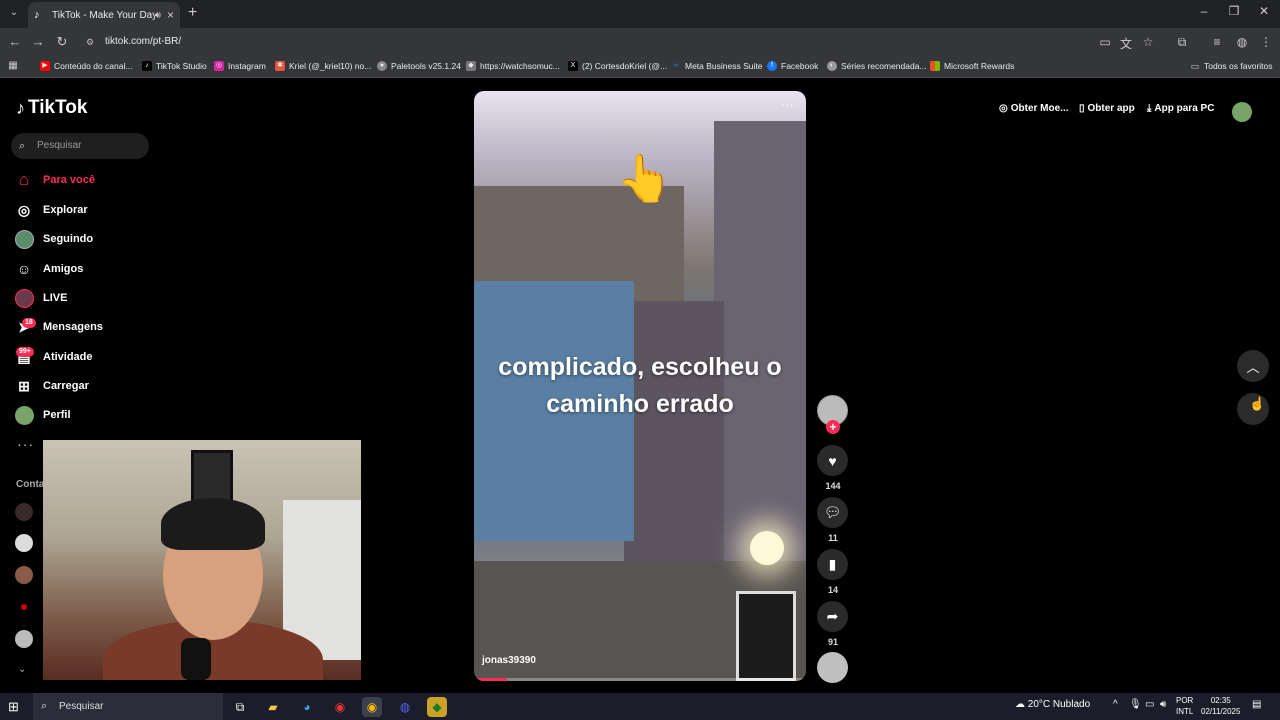  Describe the element at coordinates (1257, 403) in the screenshot. I see `hand-cursor-icon: ☝` at that location.